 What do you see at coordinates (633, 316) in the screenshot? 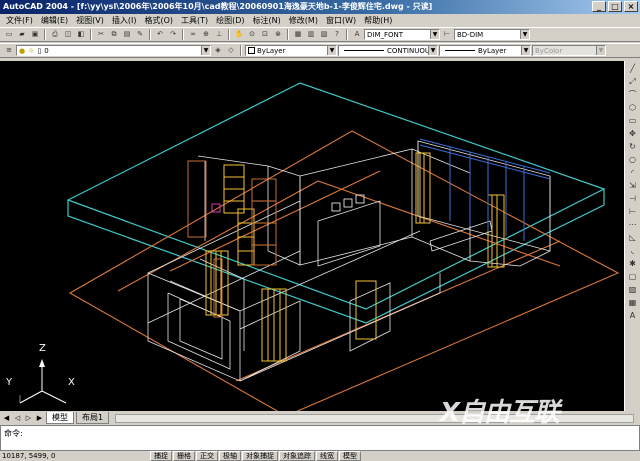
I see `text-icon: A` at bounding box center [633, 316].